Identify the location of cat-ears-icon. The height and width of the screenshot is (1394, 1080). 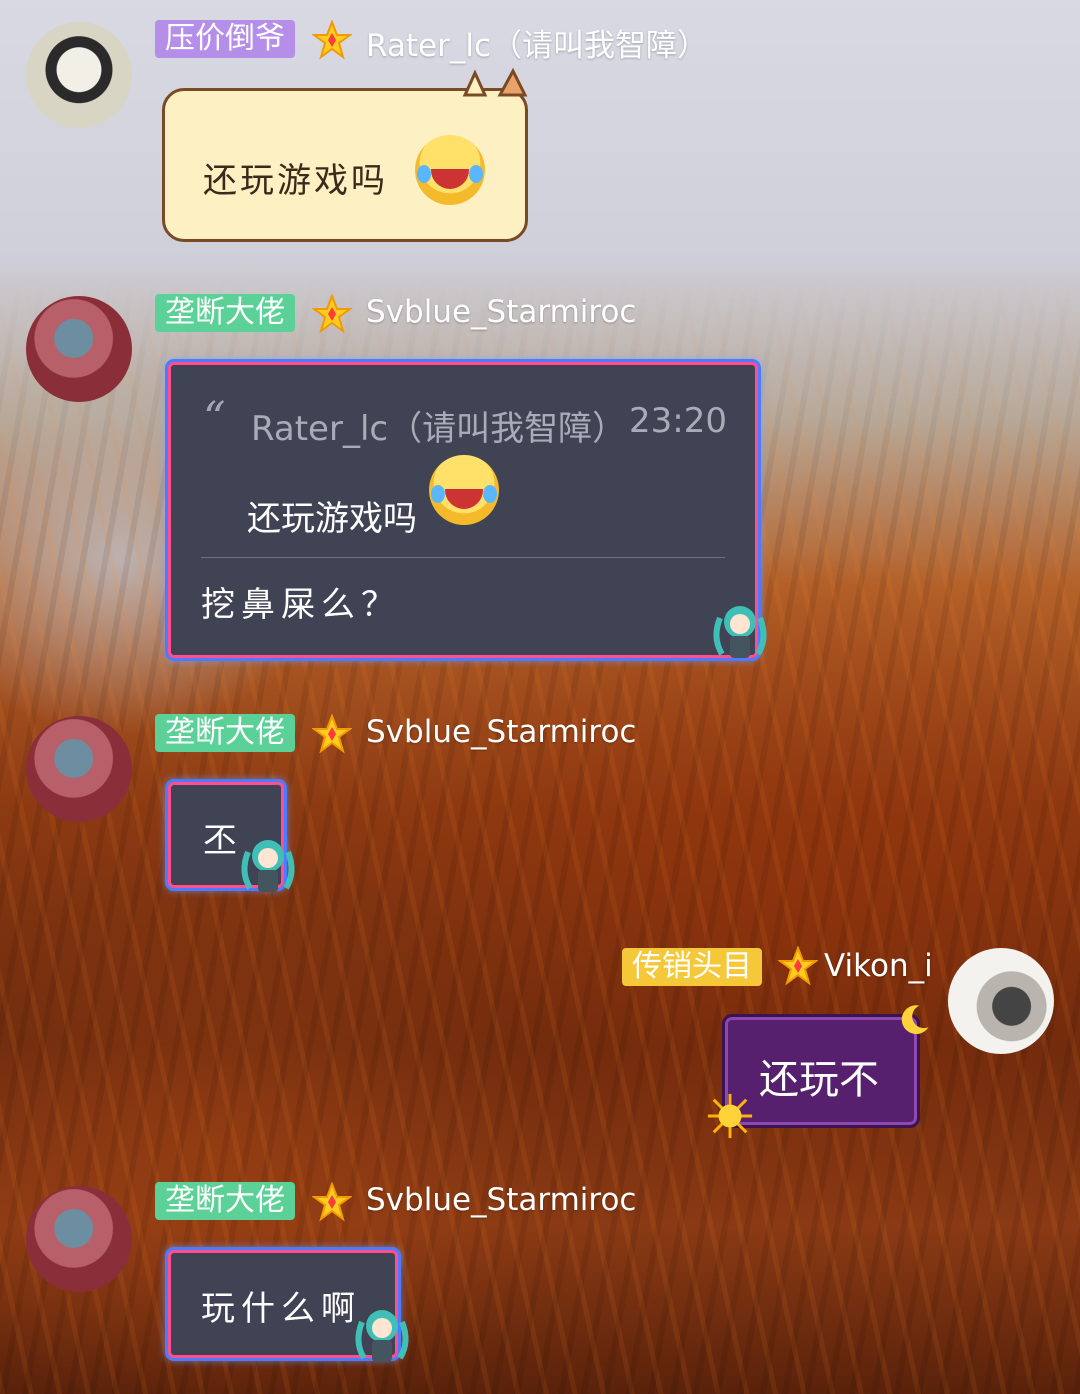
(495, 82).